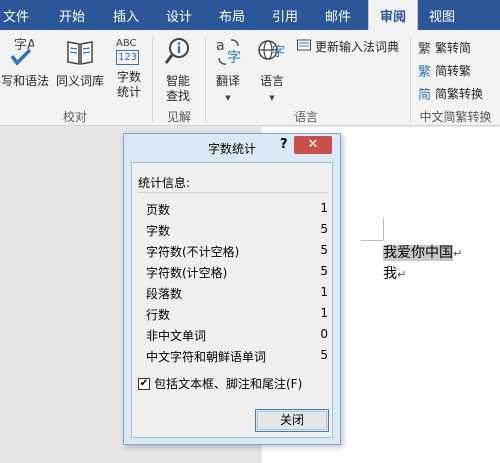 The width and height of the screenshot is (500, 463). I want to click on language-button: 字 语言 ▼, so click(272, 71).